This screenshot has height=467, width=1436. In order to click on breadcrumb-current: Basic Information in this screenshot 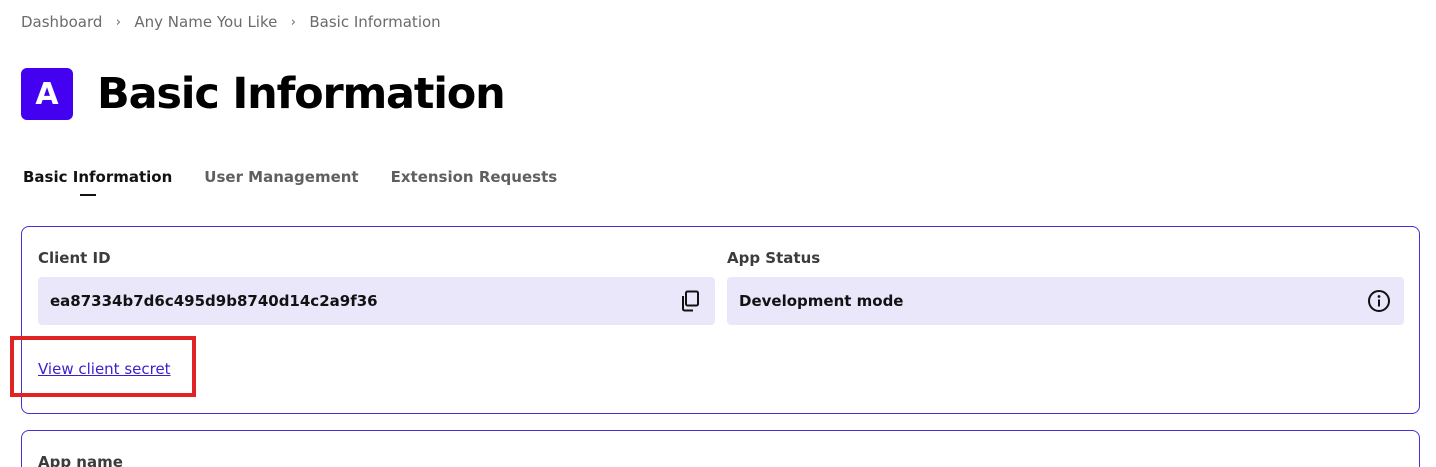, I will do `click(375, 22)`.